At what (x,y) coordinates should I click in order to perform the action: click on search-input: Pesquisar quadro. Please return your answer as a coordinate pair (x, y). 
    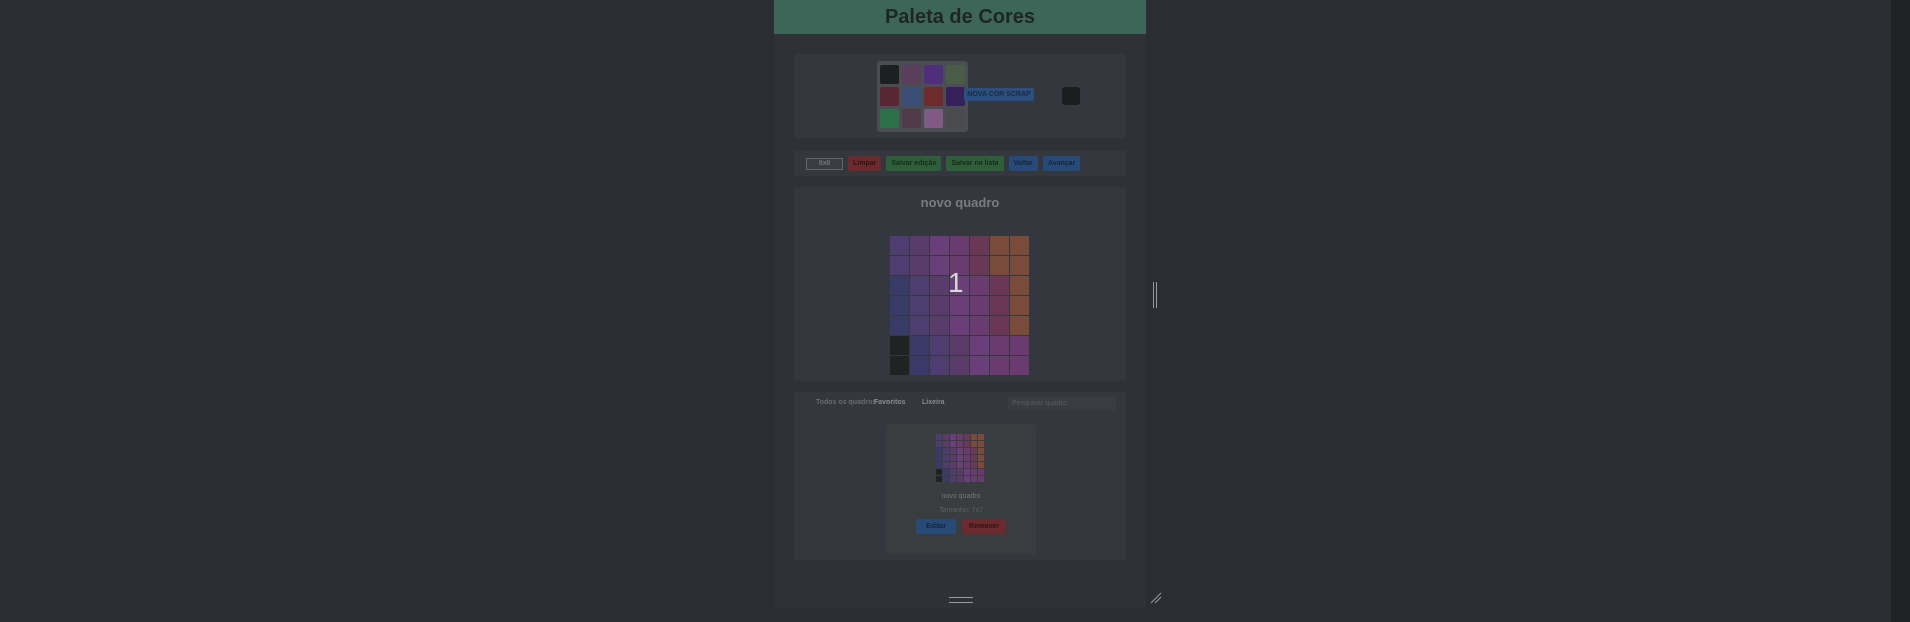
    Looking at the image, I should click on (1062, 403).